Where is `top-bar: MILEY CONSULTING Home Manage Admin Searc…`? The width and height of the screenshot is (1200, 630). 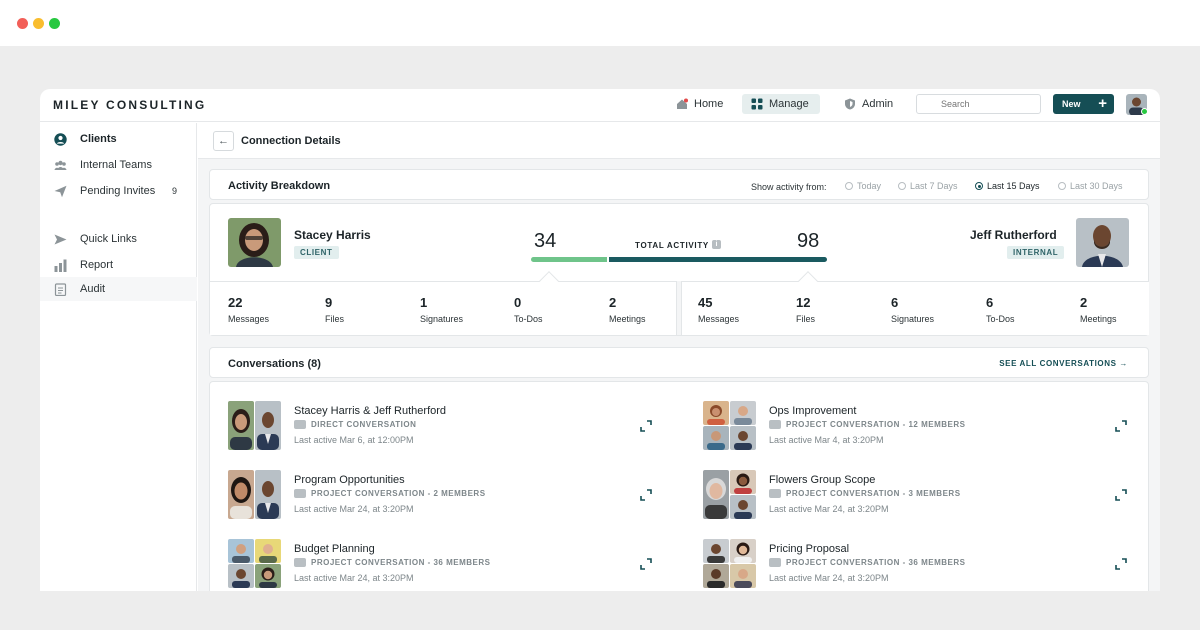 top-bar: MILEY CONSULTING Home Manage Admin Searc… is located at coordinates (600, 105).